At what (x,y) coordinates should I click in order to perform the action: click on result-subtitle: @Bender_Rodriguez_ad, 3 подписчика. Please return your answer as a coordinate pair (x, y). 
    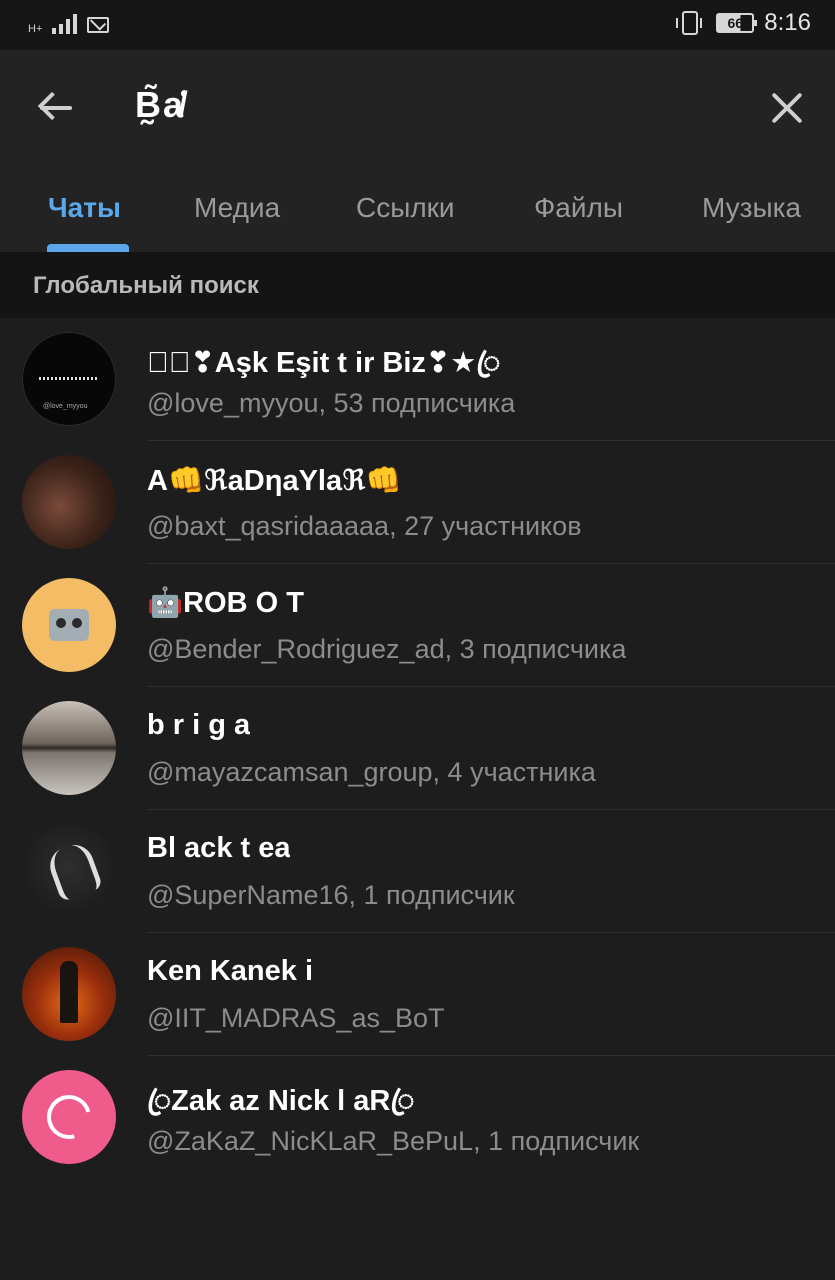
    Looking at the image, I should click on (387, 649).